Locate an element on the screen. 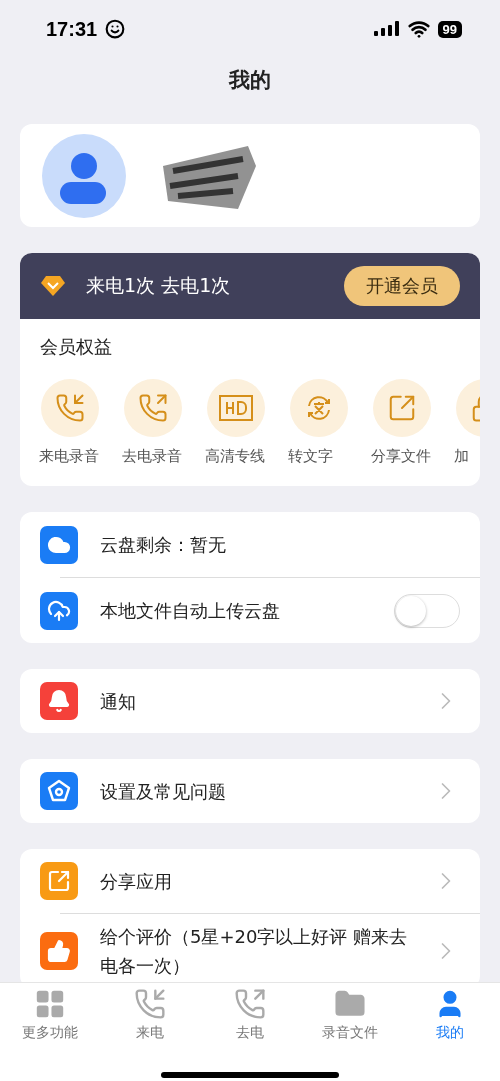 Image resolution: width=500 pixels, height=1081 pixels. benefit-label: 去电录音 is located at coordinates (152, 456).